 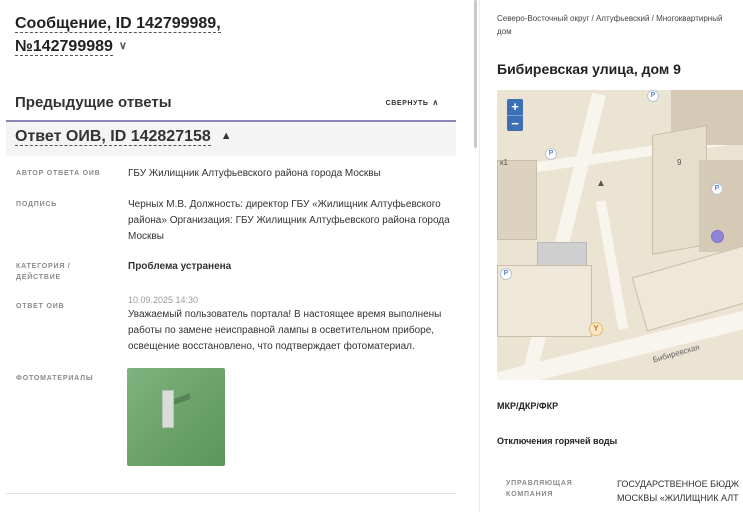 What do you see at coordinates (475, 74) in the screenshot?
I see `left-scrollbar` at bounding box center [475, 74].